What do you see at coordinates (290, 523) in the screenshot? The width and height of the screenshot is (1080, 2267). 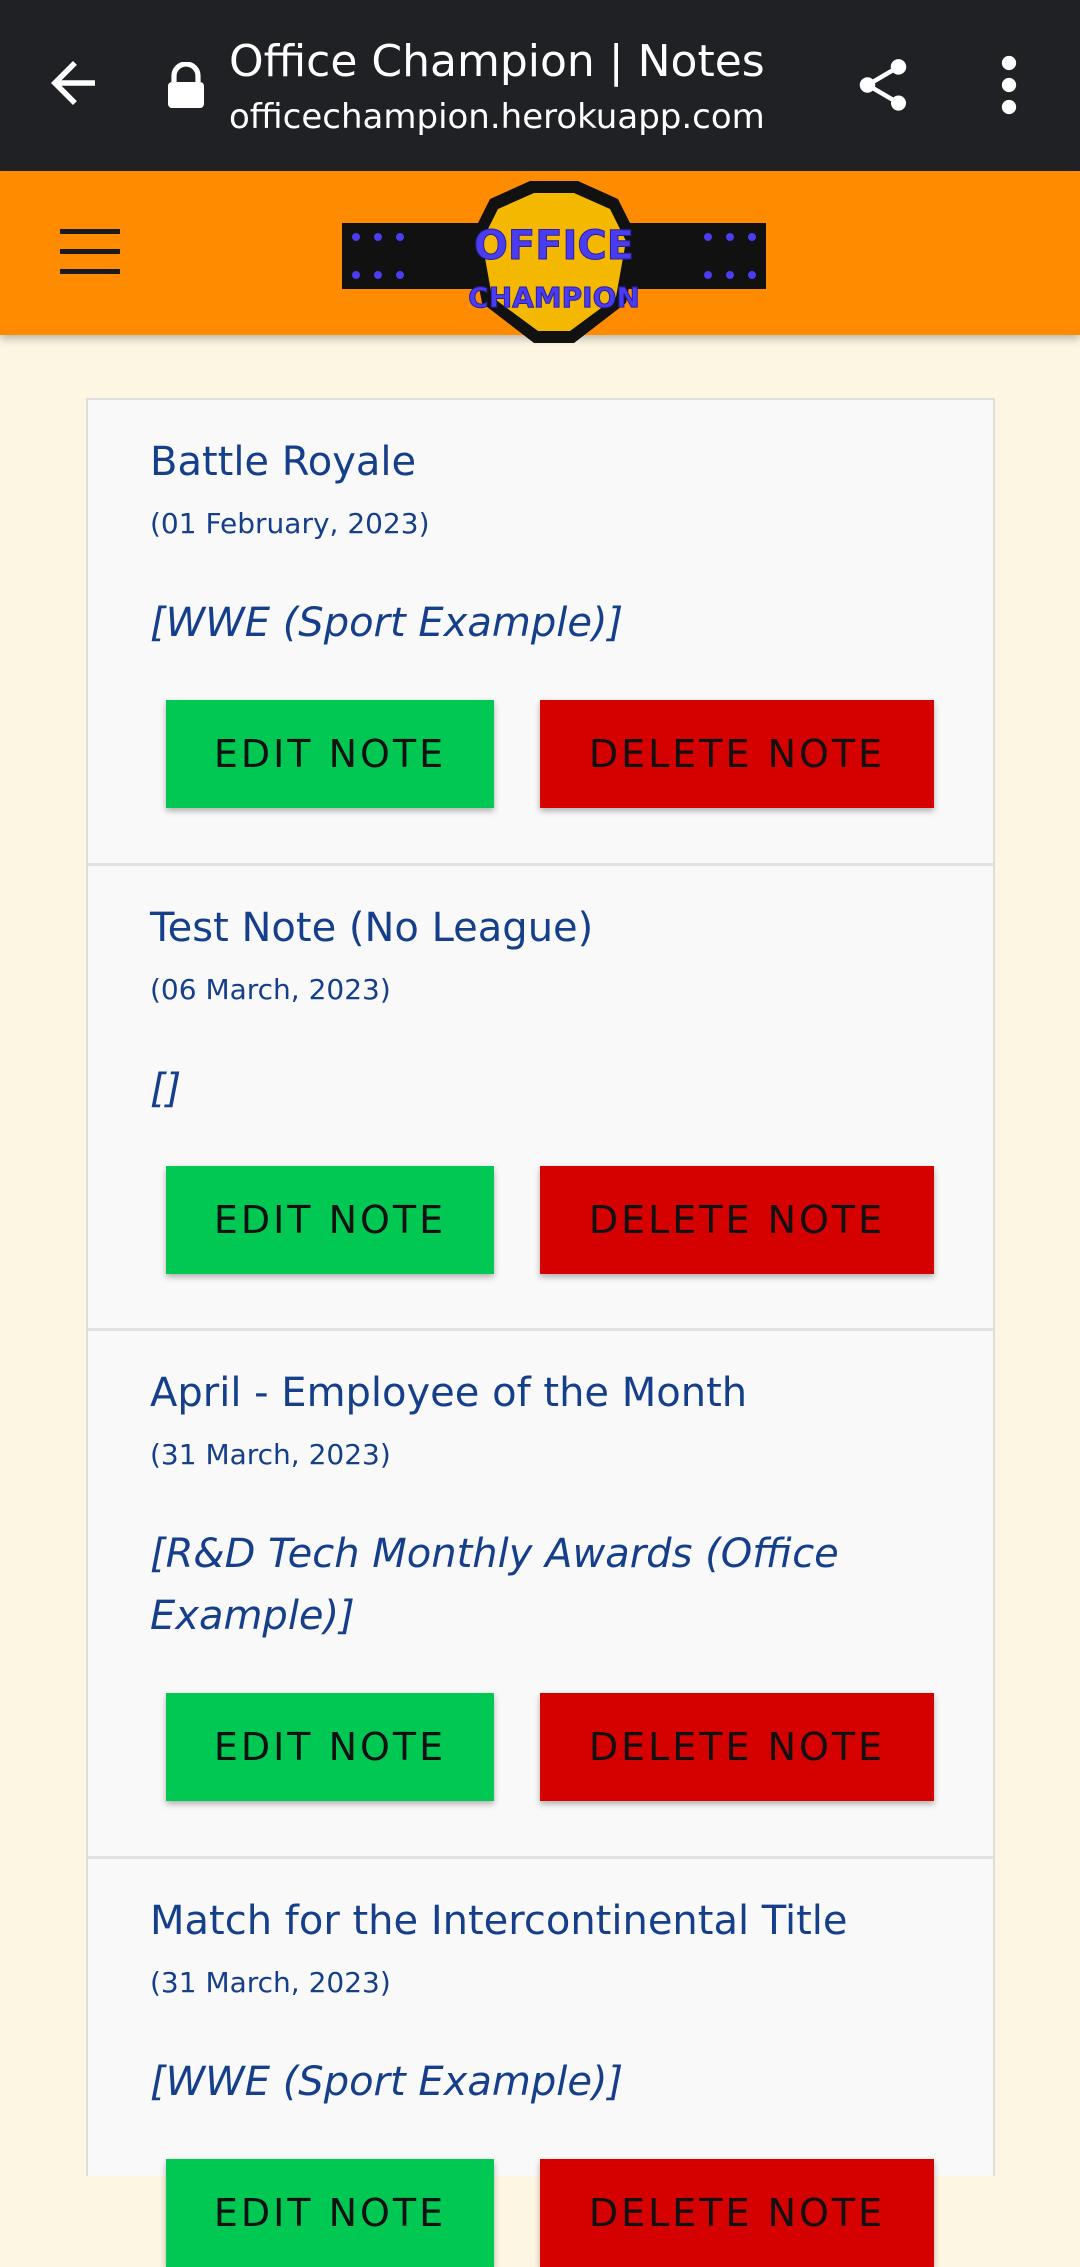 I see `note-date: (01 February, 2023)` at bounding box center [290, 523].